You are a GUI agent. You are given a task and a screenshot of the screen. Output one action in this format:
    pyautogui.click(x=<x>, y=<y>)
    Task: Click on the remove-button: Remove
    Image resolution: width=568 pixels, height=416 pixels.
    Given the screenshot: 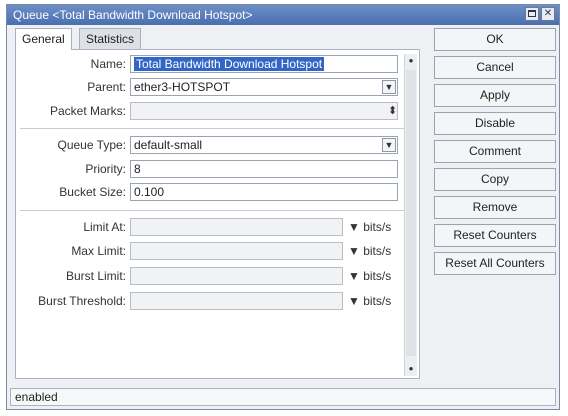 What is the action you would take?
    pyautogui.click(x=495, y=207)
    